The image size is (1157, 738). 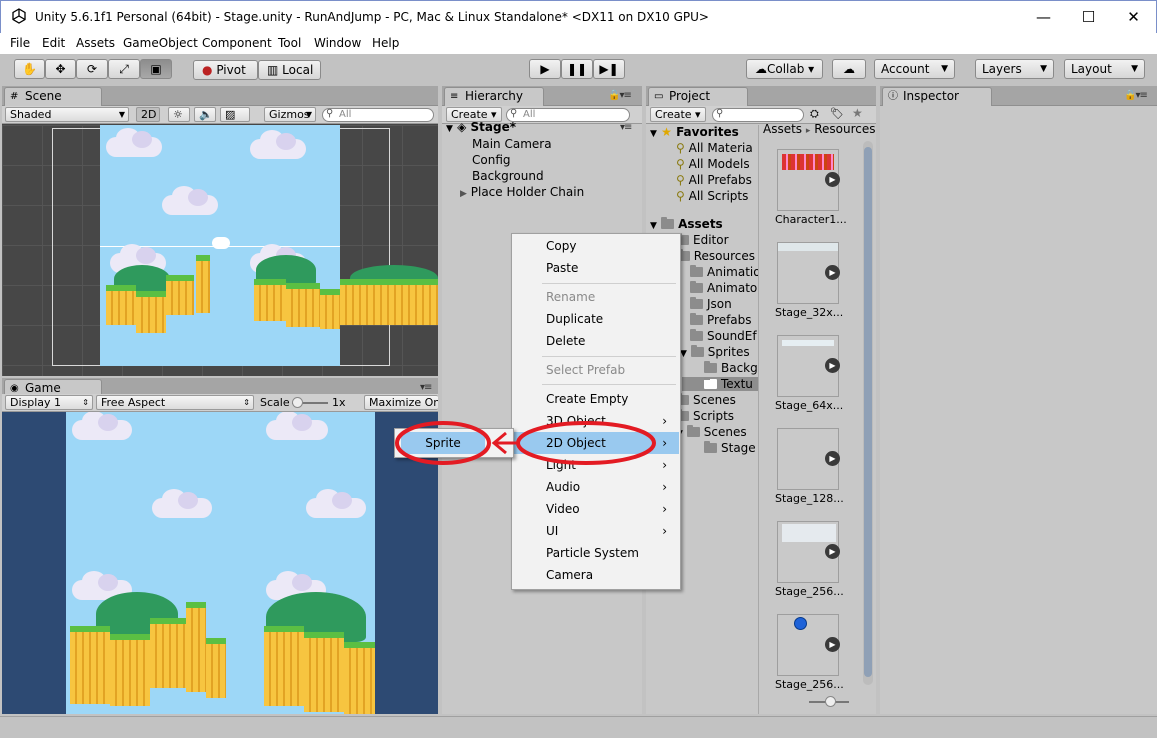 I want to click on folder-item: Stage, so click(x=730, y=448).